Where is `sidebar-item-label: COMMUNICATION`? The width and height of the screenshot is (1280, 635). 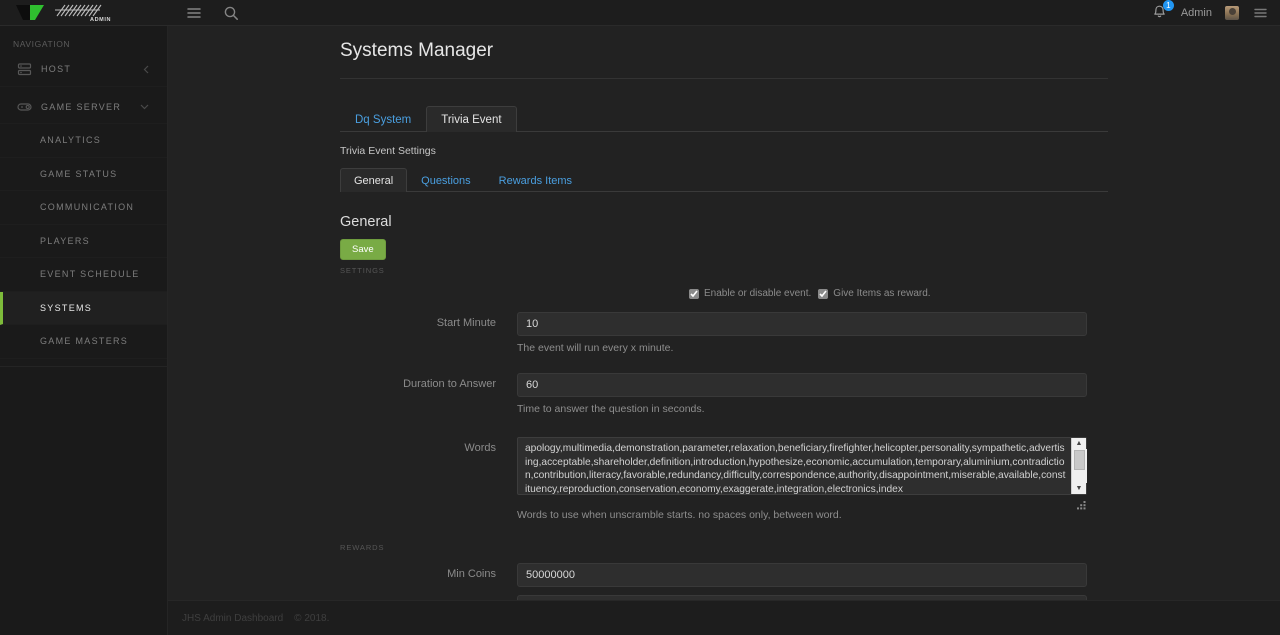 sidebar-item-label: COMMUNICATION is located at coordinates (87, 207).